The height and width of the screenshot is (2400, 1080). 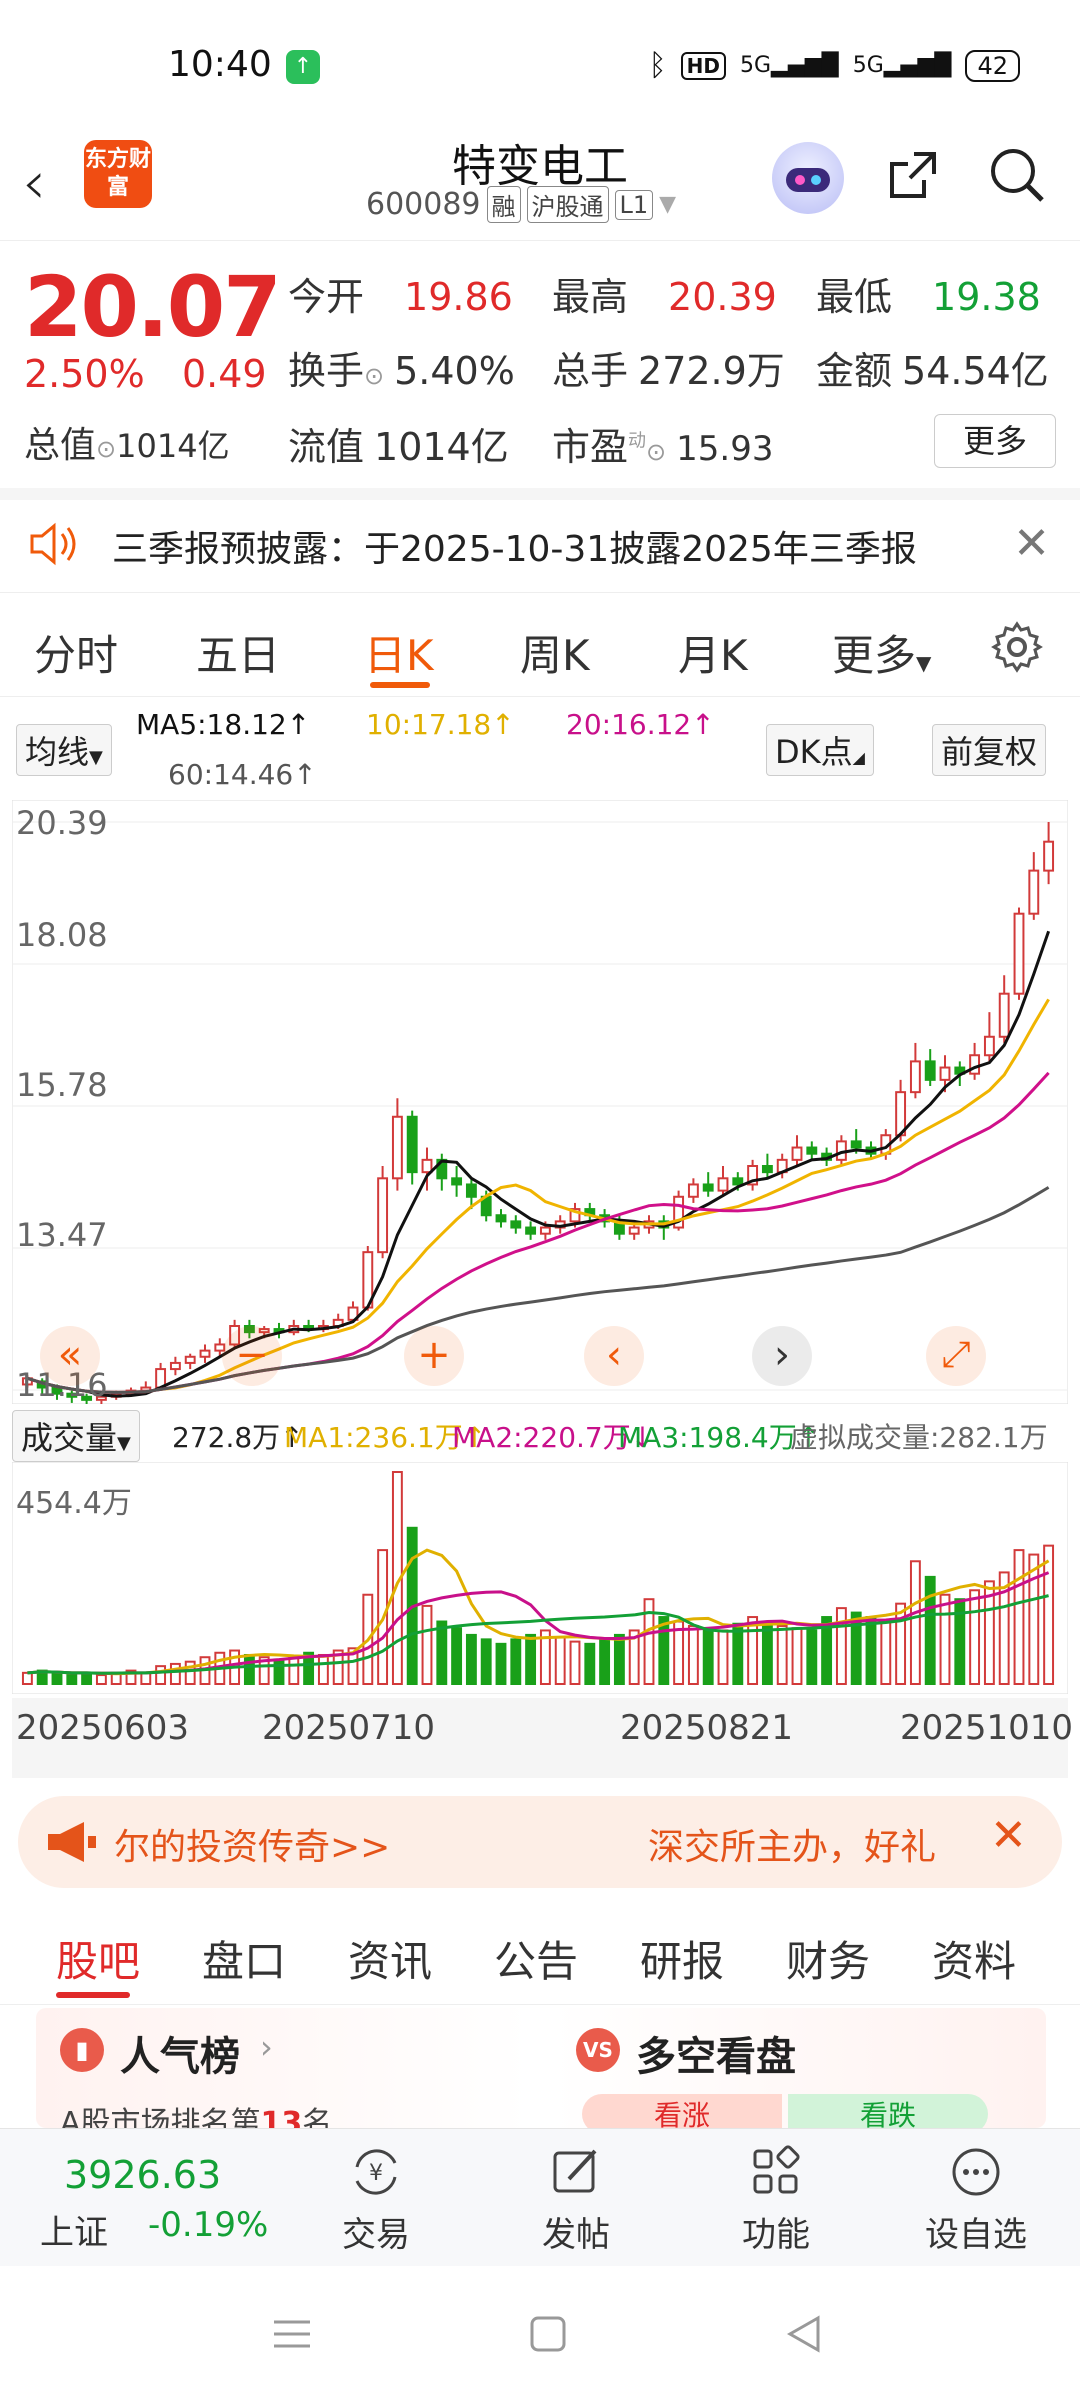 I want to click on tab-five-day: 五日, so click(x=238, y=652).